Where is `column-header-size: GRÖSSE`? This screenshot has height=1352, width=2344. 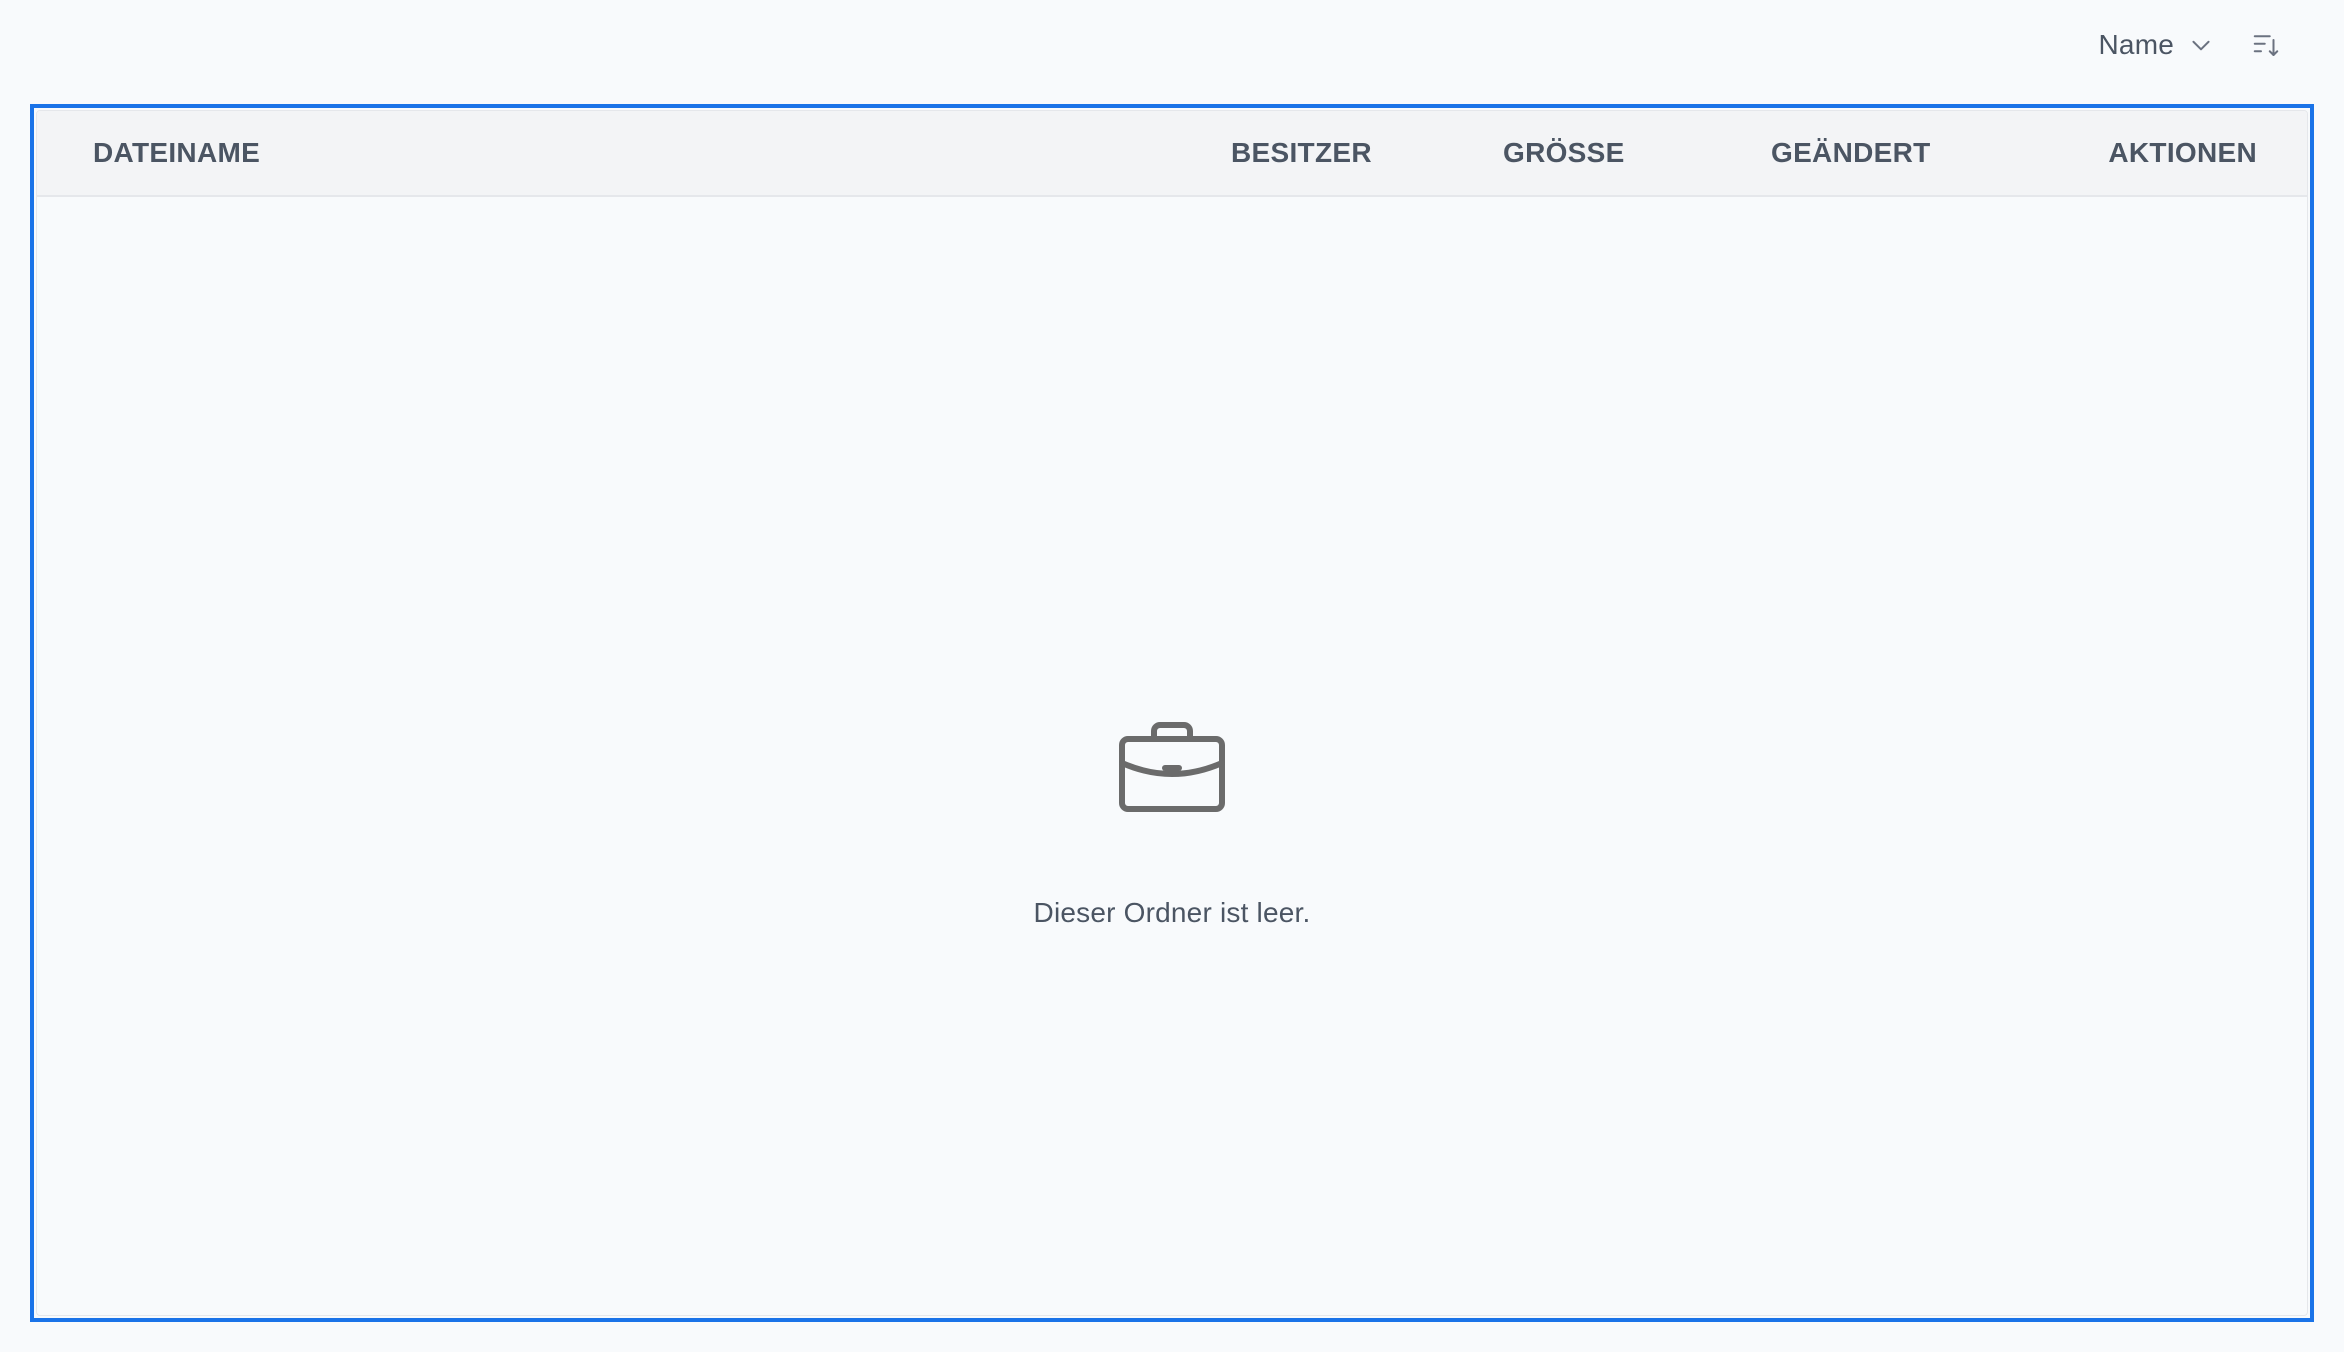
column-header-size: GRÖSSE is located at coordinates (1564, 153).